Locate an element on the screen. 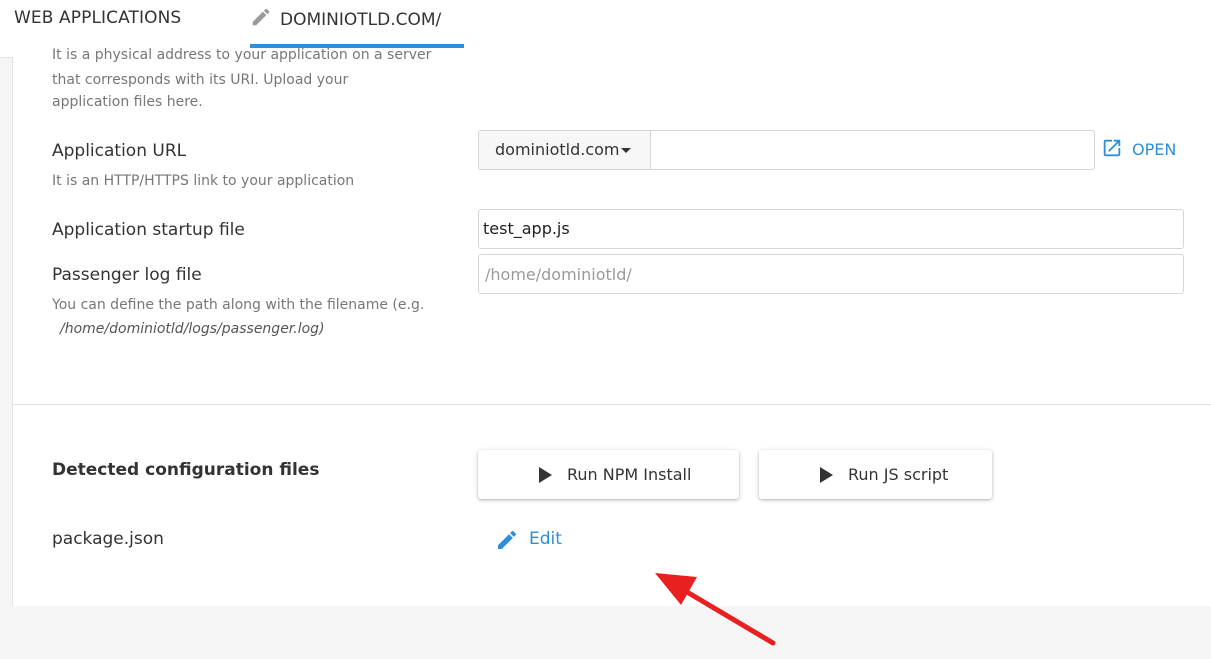  app-url-path-input is located at coordinates (872, 150).